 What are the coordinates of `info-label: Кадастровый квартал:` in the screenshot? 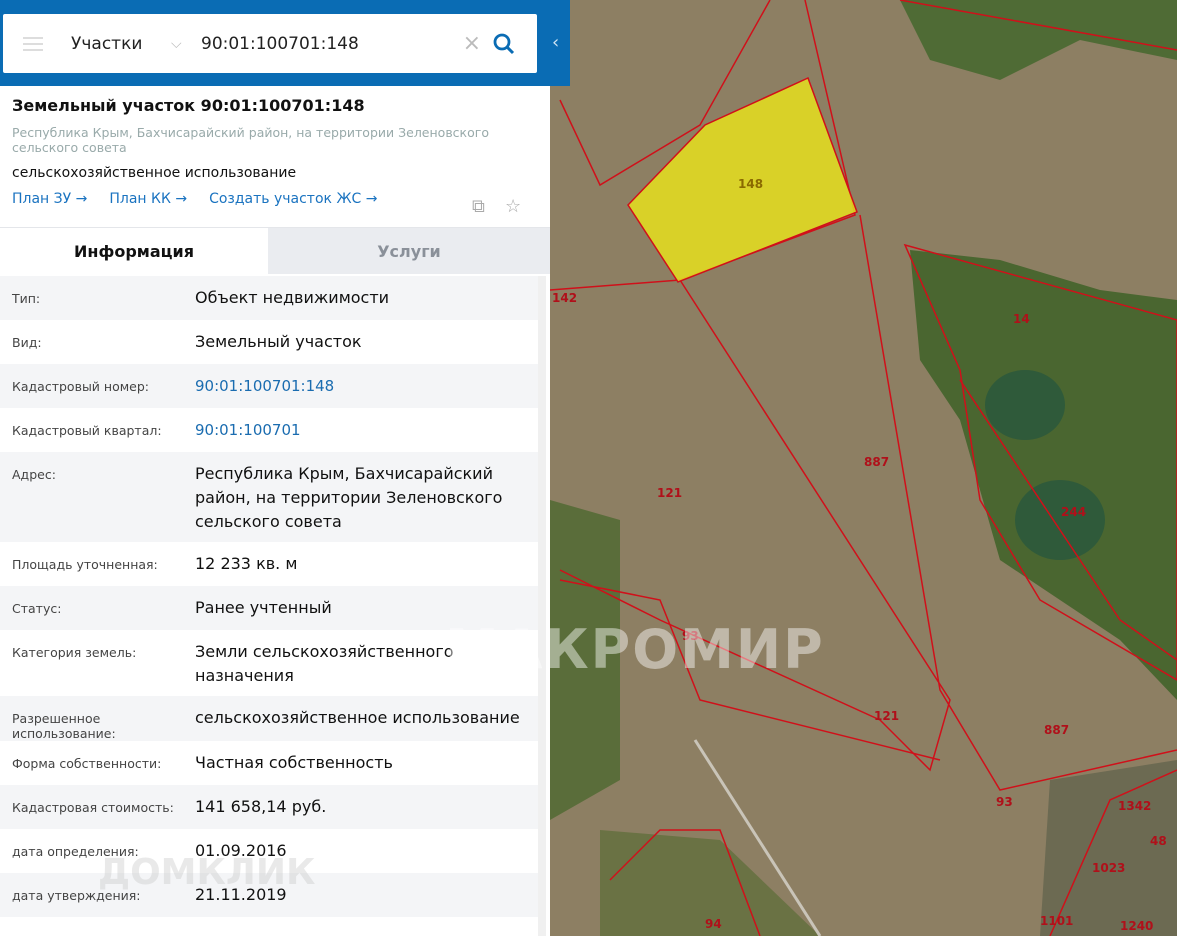 It's located at (87, 430).